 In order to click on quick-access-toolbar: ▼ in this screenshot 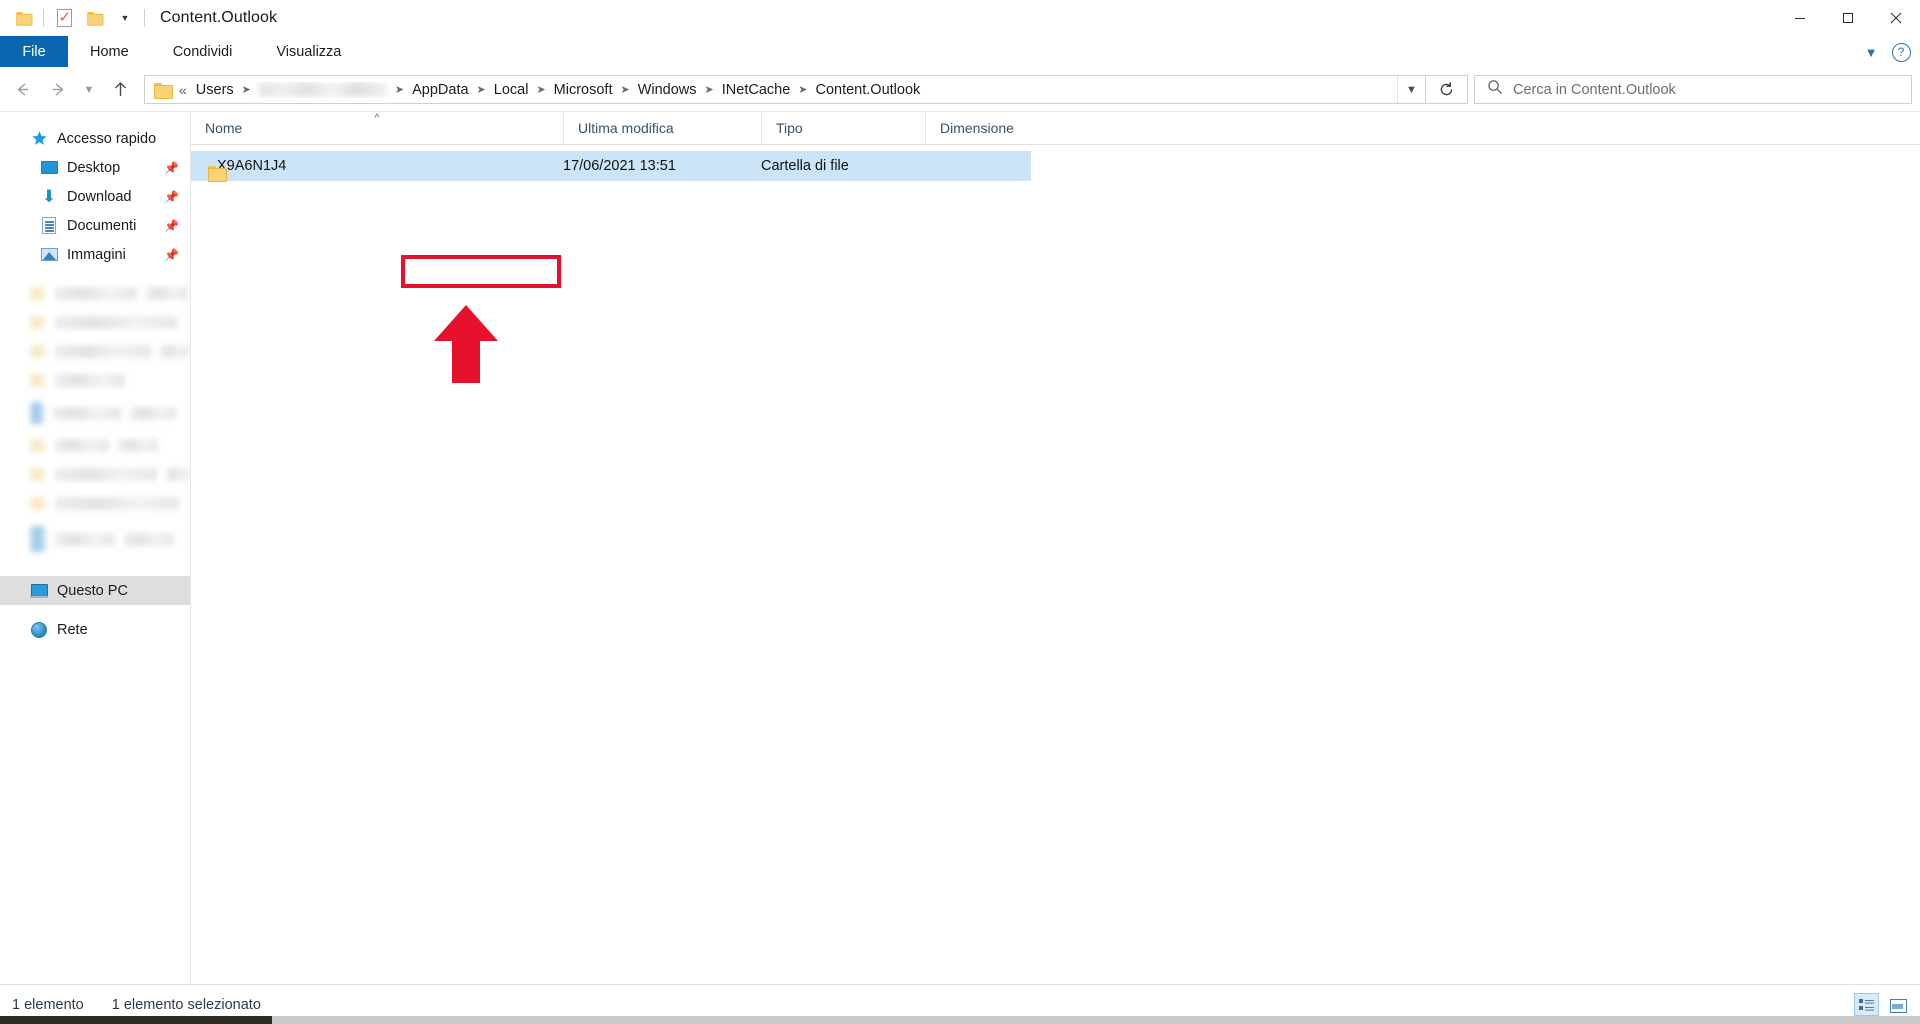, I will do `click(75, 18)`.